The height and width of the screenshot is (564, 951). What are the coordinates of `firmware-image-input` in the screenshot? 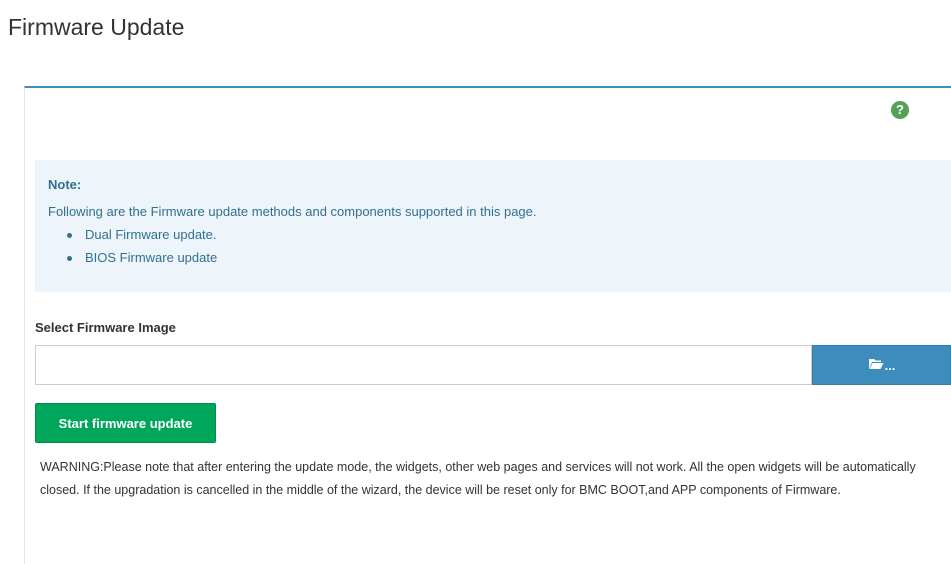 It's located at (423, 365).